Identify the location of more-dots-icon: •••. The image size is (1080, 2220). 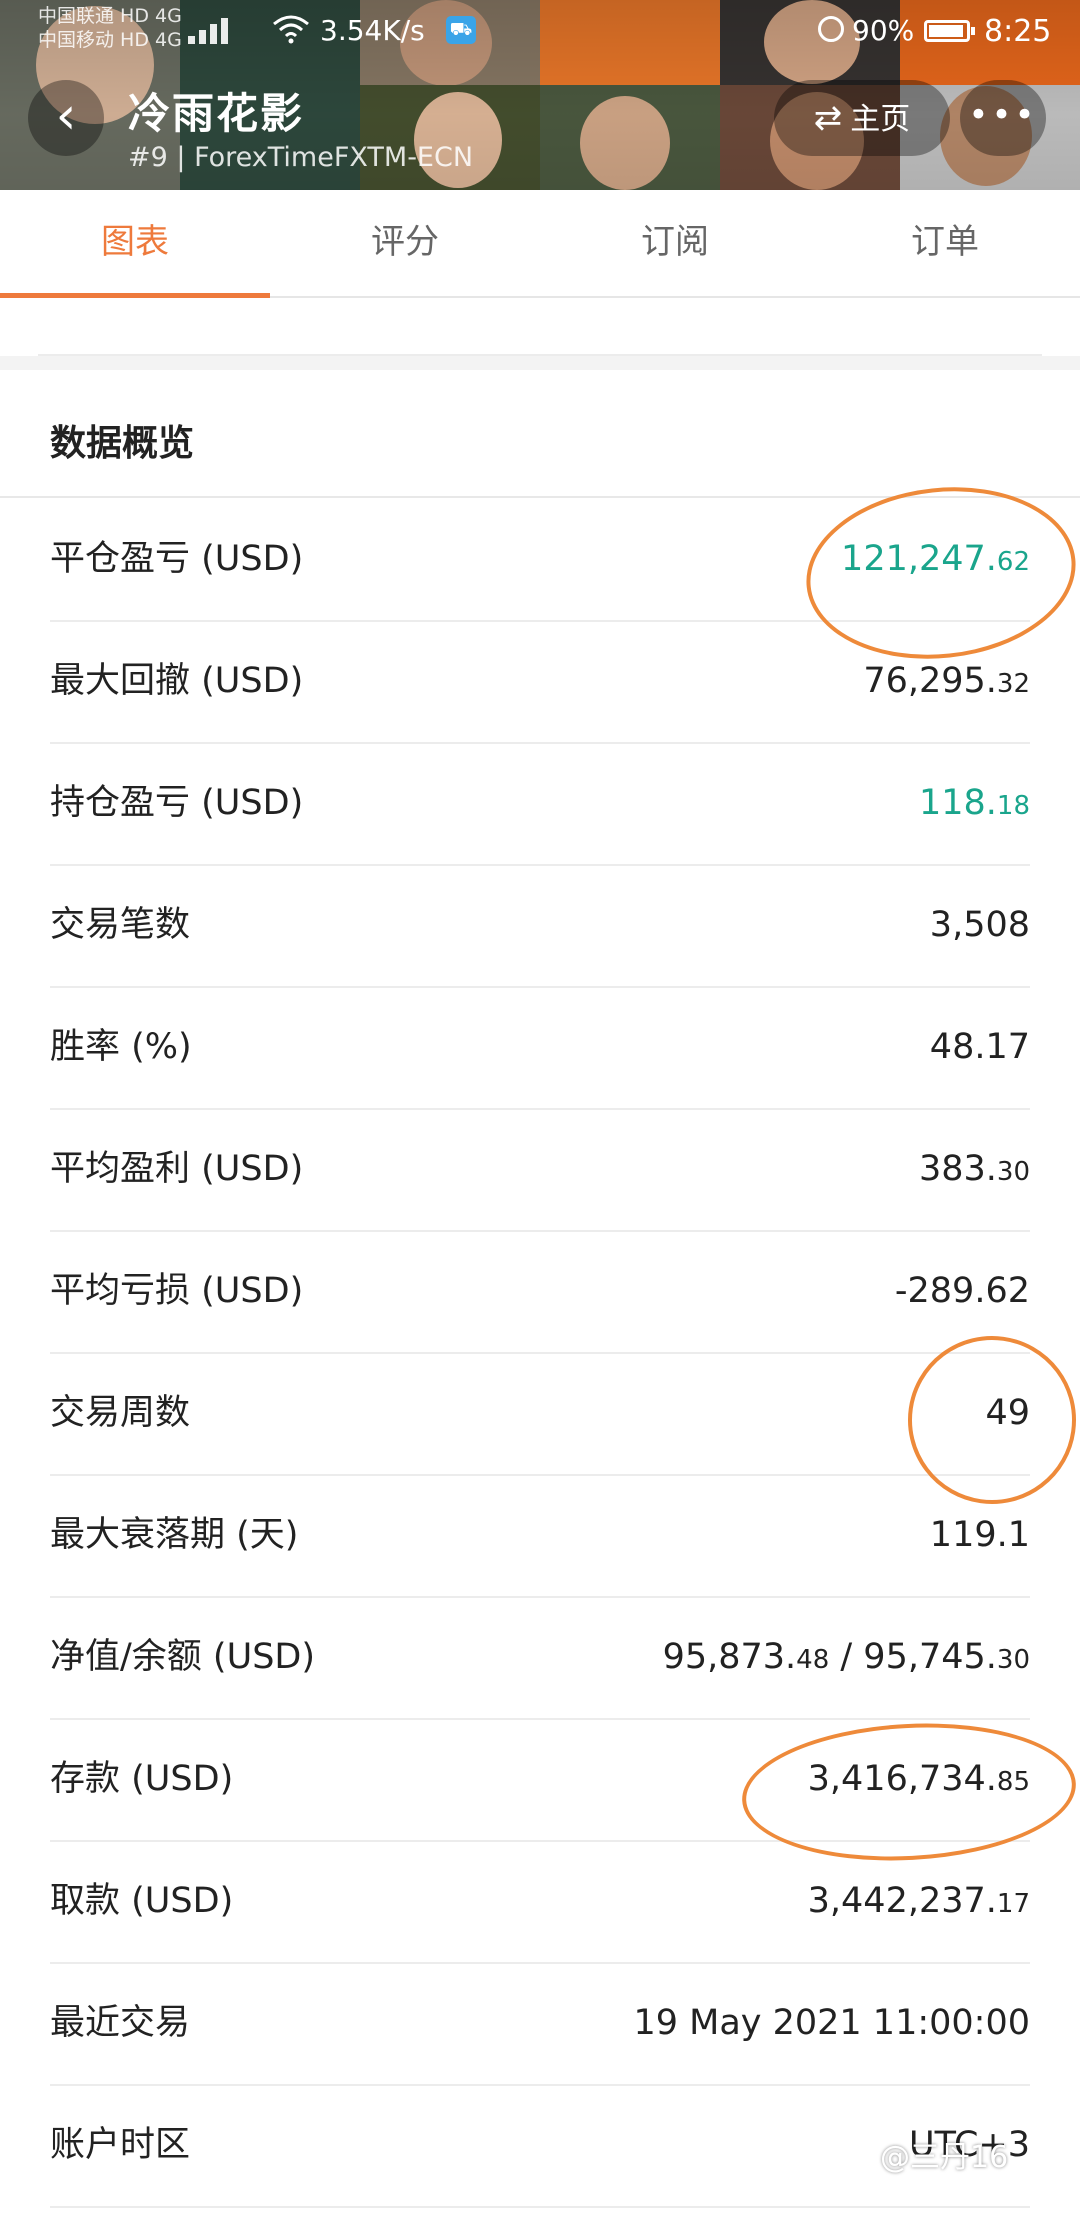
(1003, 115).